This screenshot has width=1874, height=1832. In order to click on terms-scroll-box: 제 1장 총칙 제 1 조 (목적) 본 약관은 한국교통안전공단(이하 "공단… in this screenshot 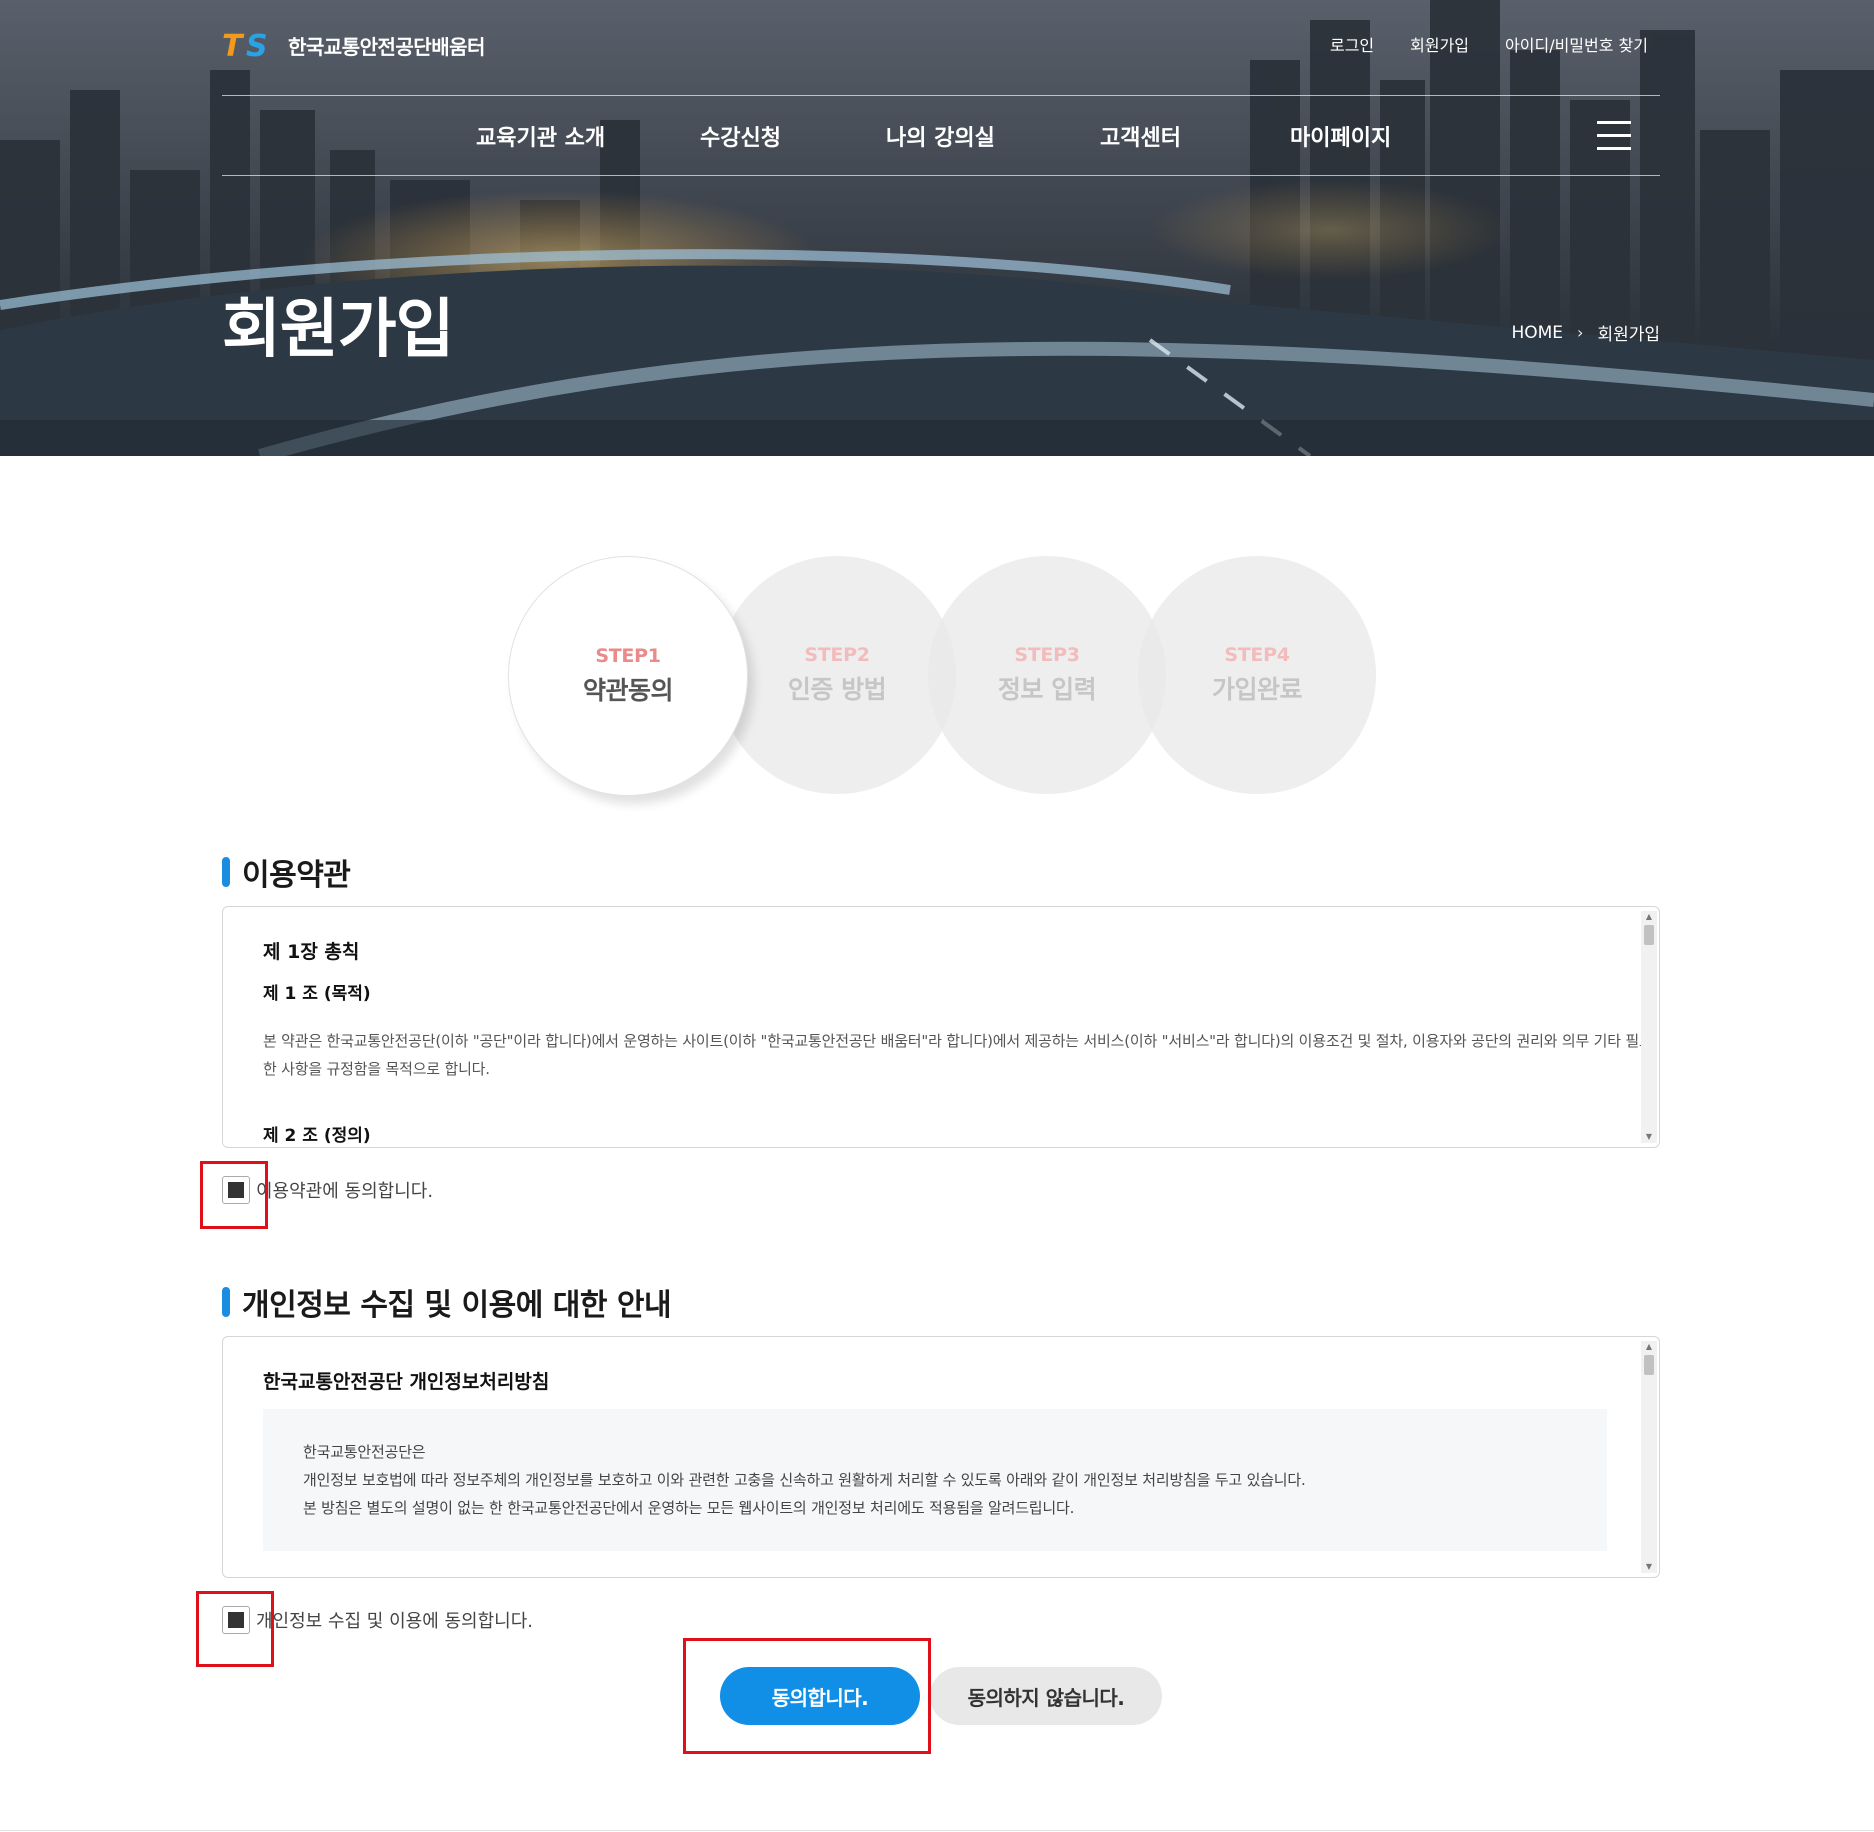, I will do `click(941, 1027)`.